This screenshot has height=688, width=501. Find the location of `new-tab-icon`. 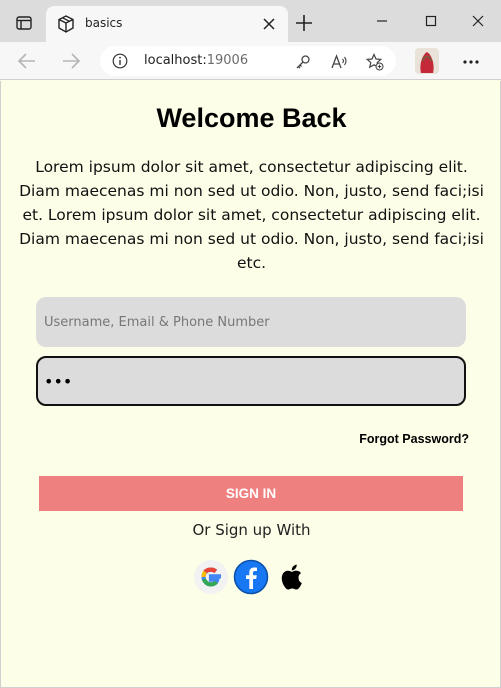

new-tab-icon is located at coordinates (304, 23).